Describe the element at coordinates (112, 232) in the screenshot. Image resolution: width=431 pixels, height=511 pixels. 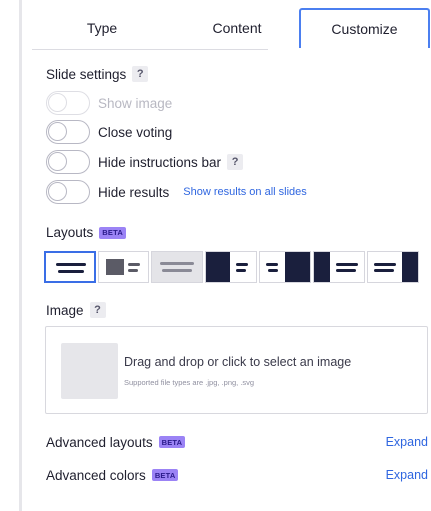
I see `layouts-beta-badge: BETA` at that location.